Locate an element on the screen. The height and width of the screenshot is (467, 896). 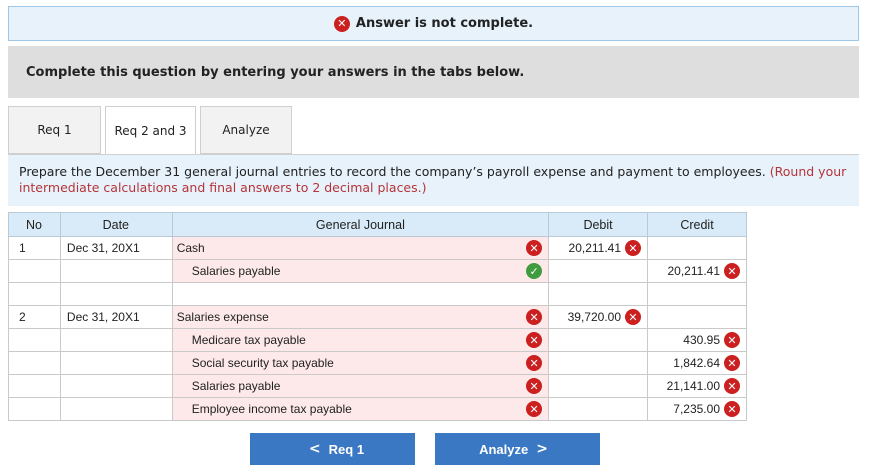
account-cell is located at coordinates (360, 294).